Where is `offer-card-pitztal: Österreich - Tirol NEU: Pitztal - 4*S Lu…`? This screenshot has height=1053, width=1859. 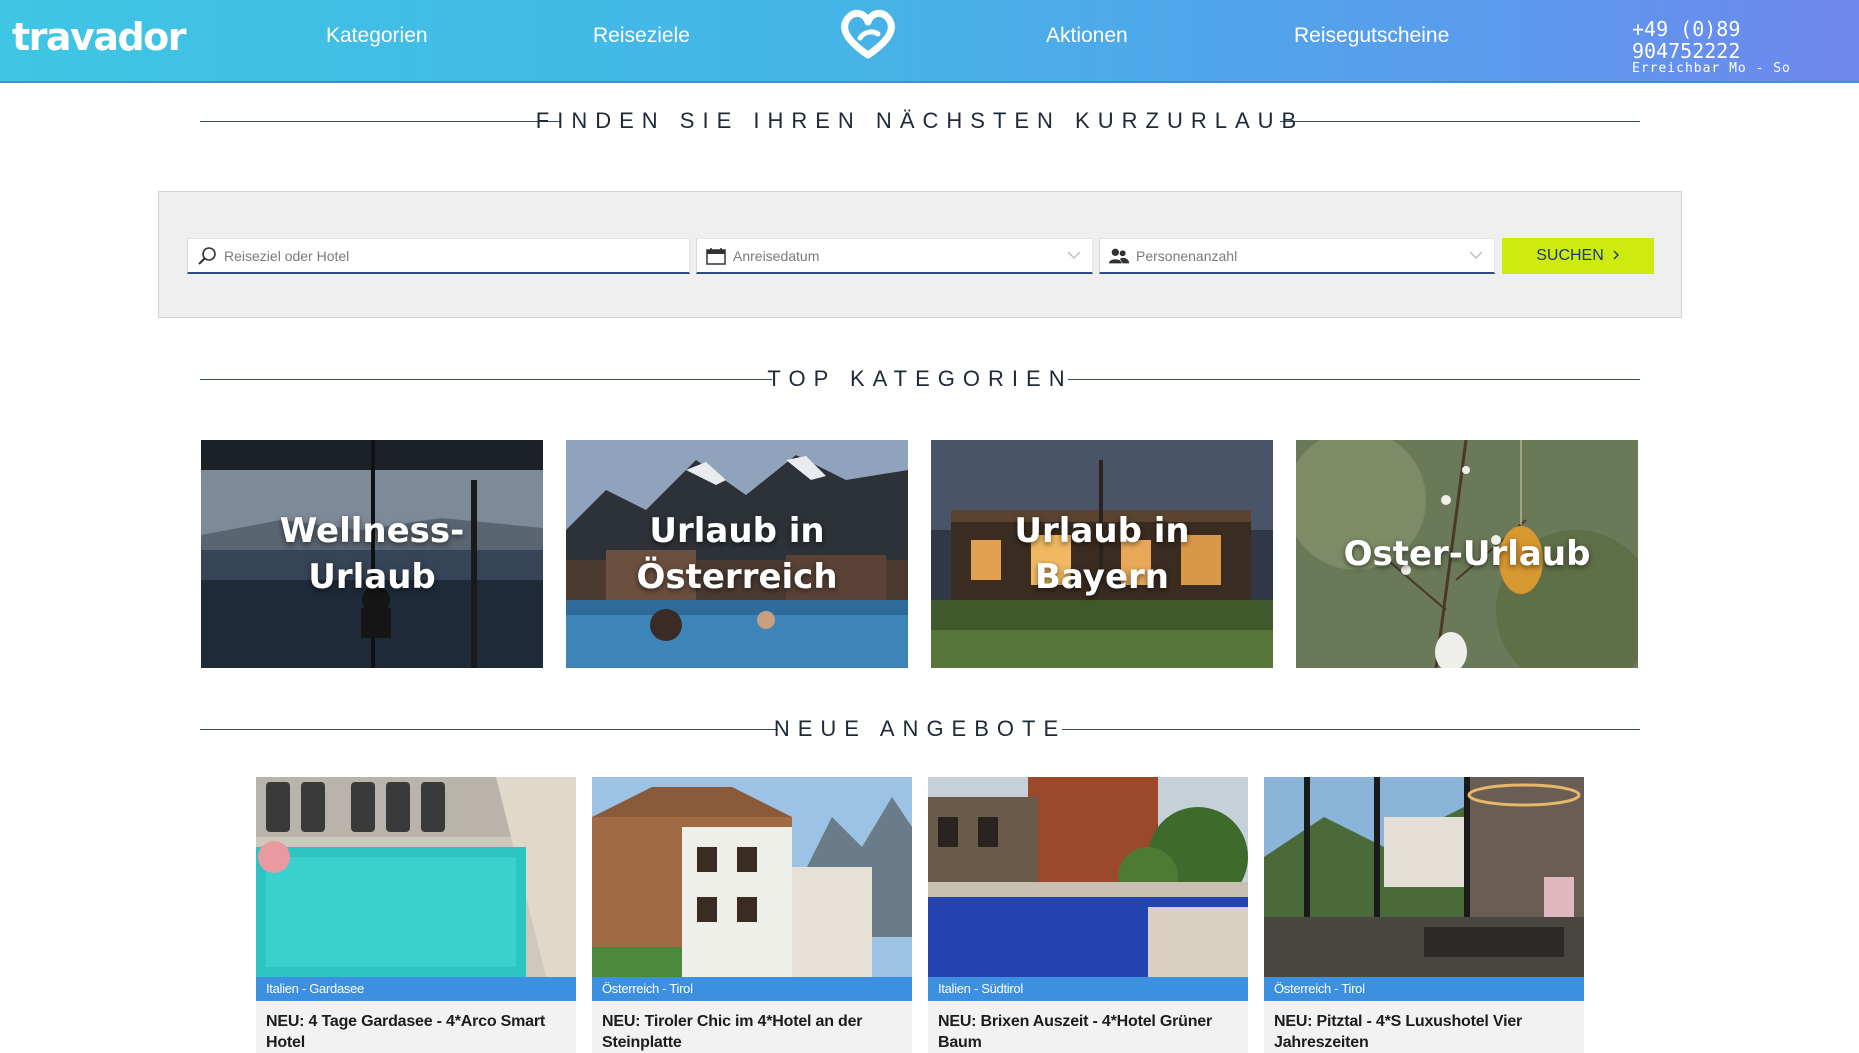
offer-card-pitztal: Österreich - Tirol NEU: Pitztal - 4*S Lu… is located at coordinates (1424, 915).